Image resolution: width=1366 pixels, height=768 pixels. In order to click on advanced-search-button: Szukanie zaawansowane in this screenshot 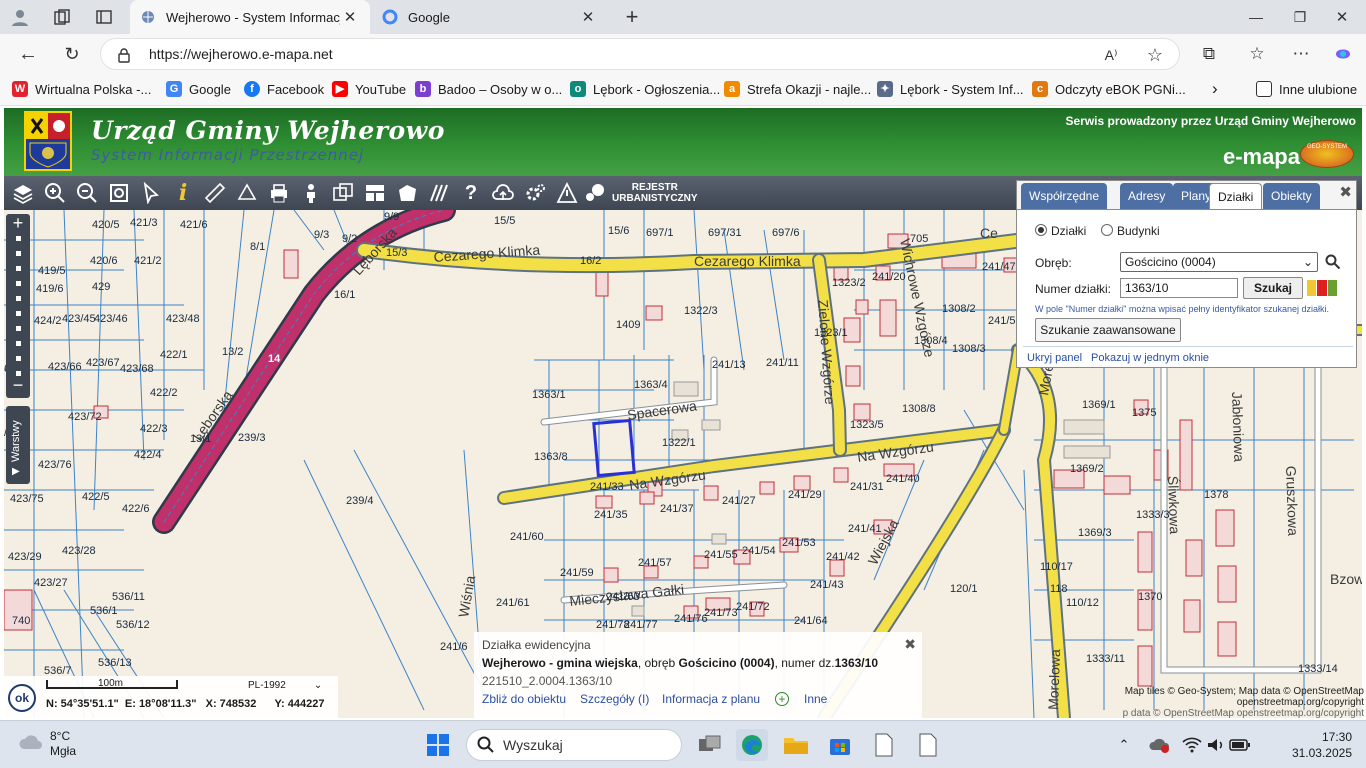, I will do `click(1108, 330)`.